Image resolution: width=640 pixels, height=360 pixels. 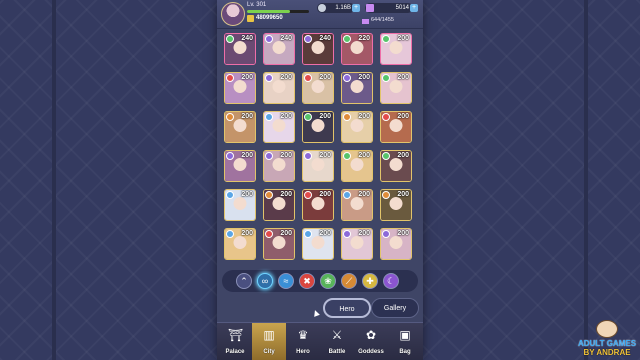 I want to click on gem-icon, so click(x=370, y=8).